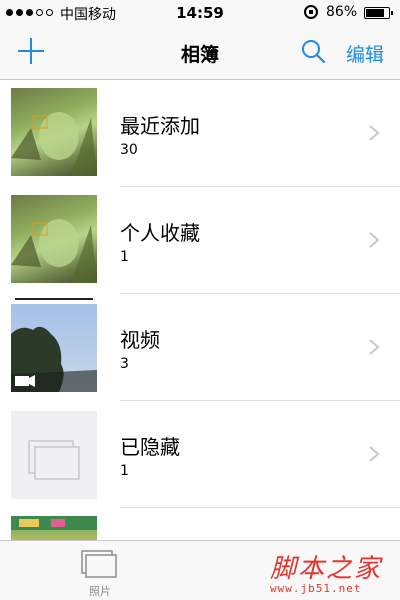 This screenshot has height=600, width=400. Describe the element at coordinates (313, 51) in the screenshot. I see `search-icon` at that location.